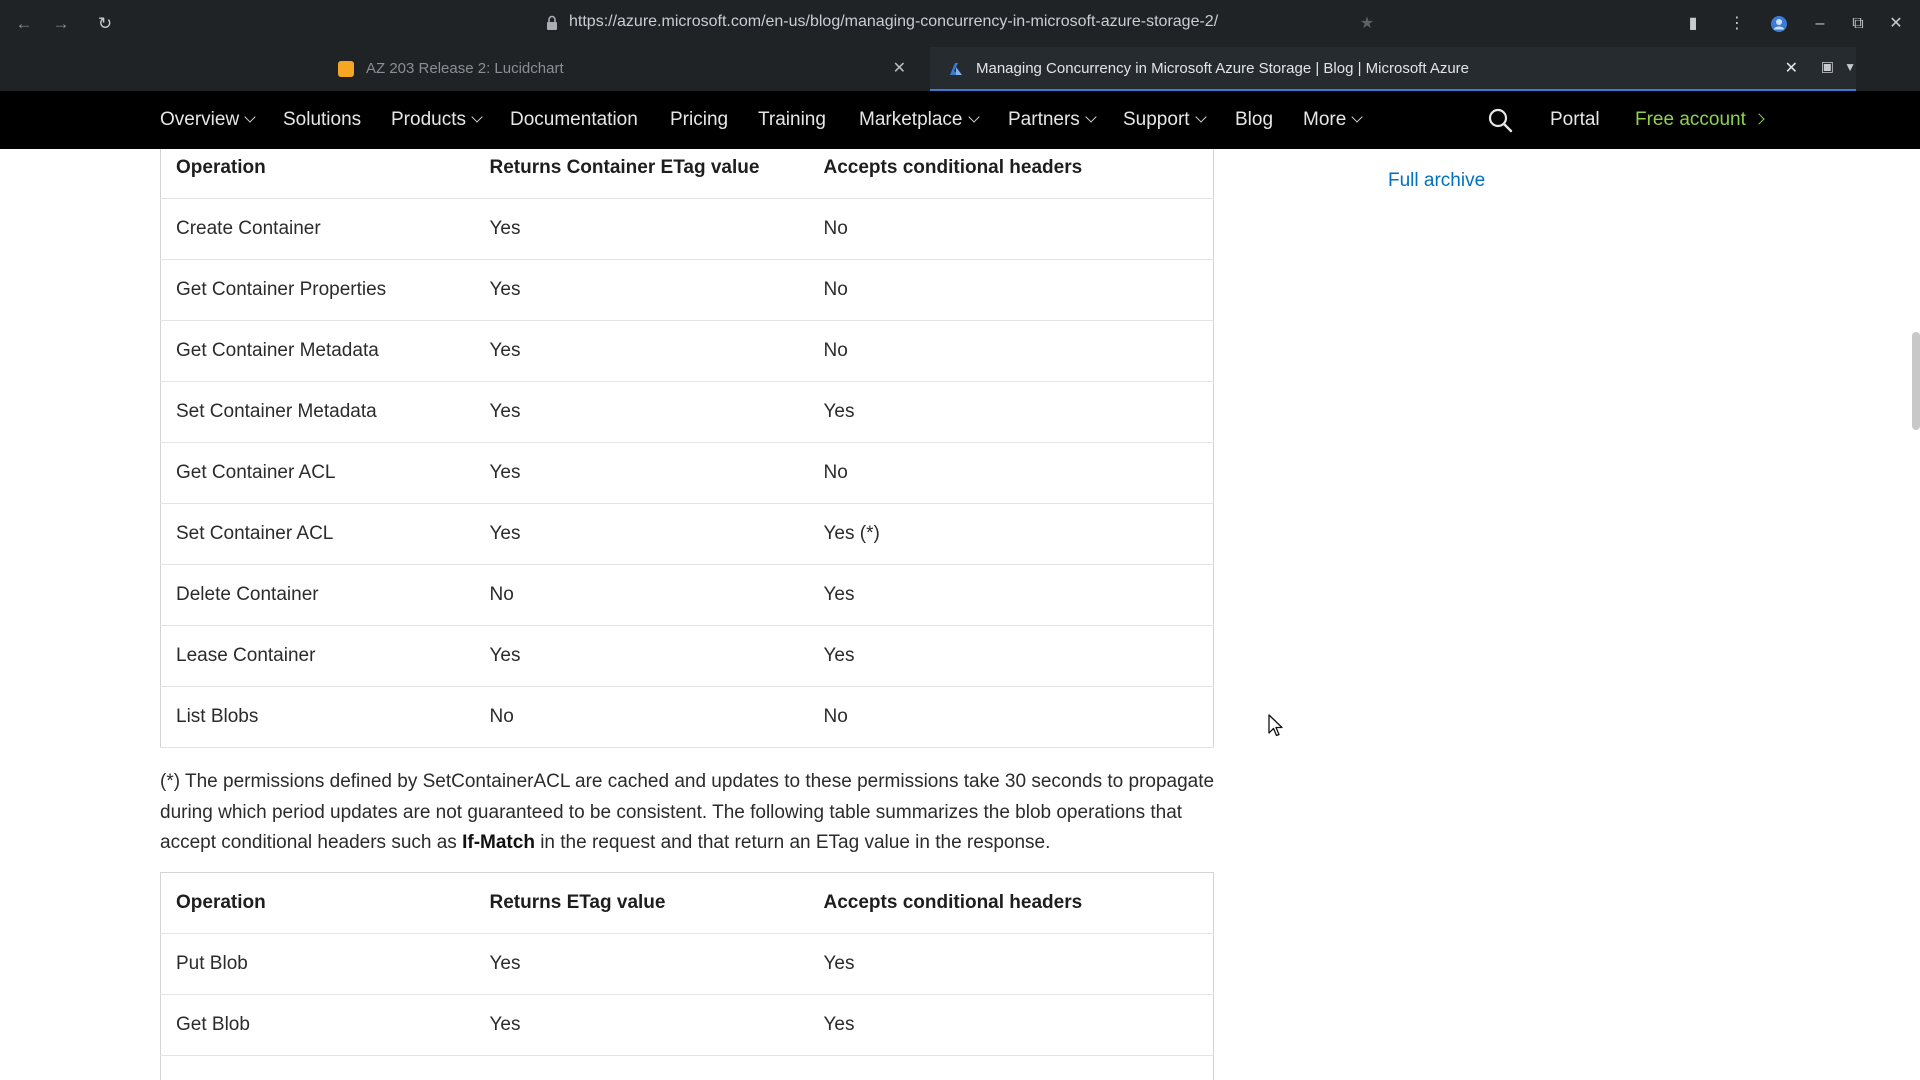 Image resolution: width=1920 pixels, height=1080 pixels. What do you see at coordinates (1858, 24) in the screenshot?
I see `restore-icon: ⧉` at bounding box center [1858, 24].